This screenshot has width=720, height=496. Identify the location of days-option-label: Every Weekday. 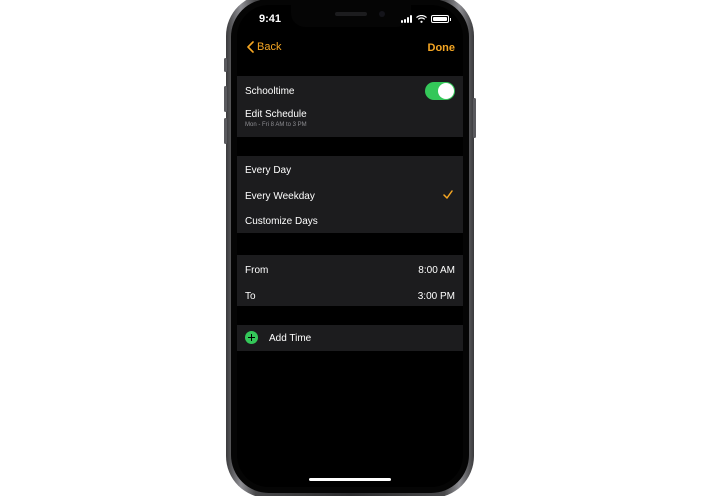
(280, 196).